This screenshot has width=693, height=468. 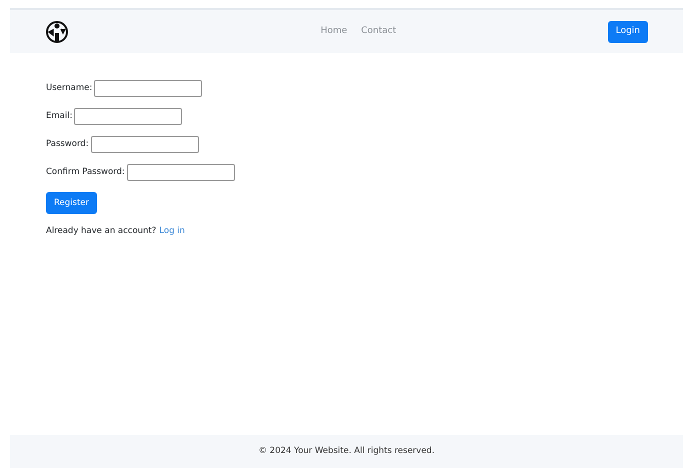 What do you see at coordinates (101, 231) in the screenshot?
I see `account-prompt: Already have an account?` at bounding box center [101, 231].